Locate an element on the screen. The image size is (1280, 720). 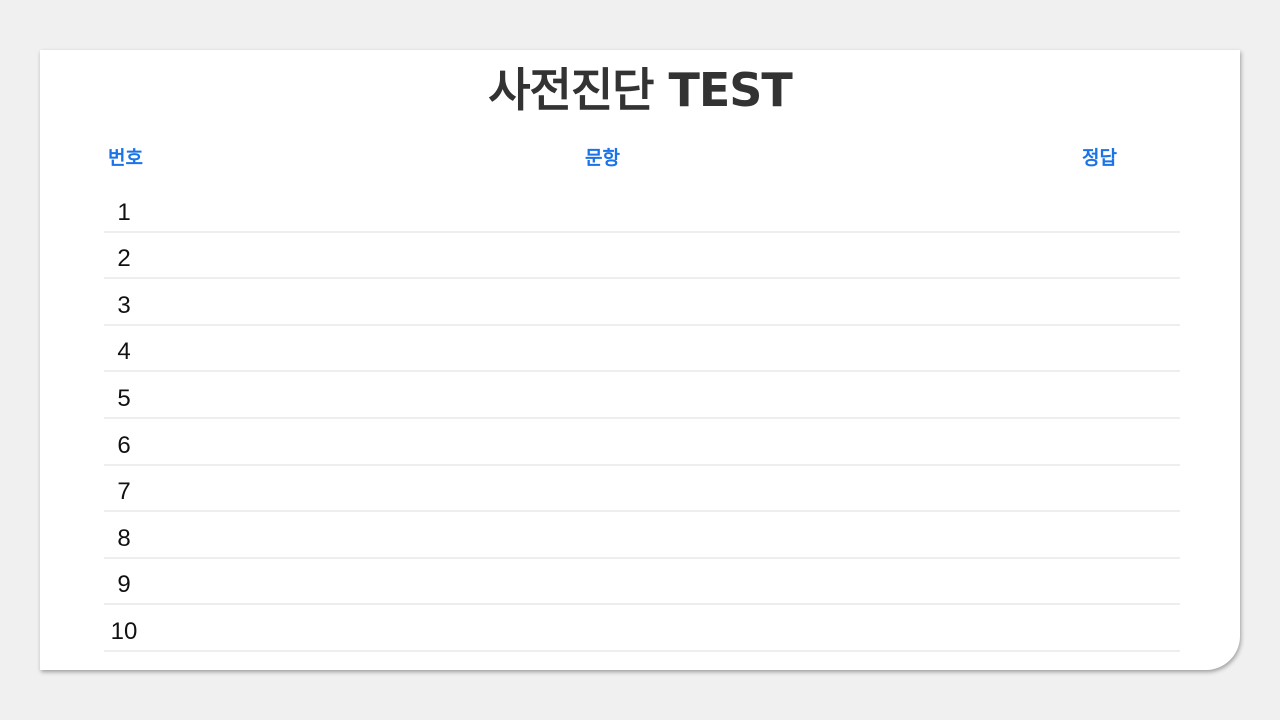
table-row: 9 is located at coordinates (642, 582).